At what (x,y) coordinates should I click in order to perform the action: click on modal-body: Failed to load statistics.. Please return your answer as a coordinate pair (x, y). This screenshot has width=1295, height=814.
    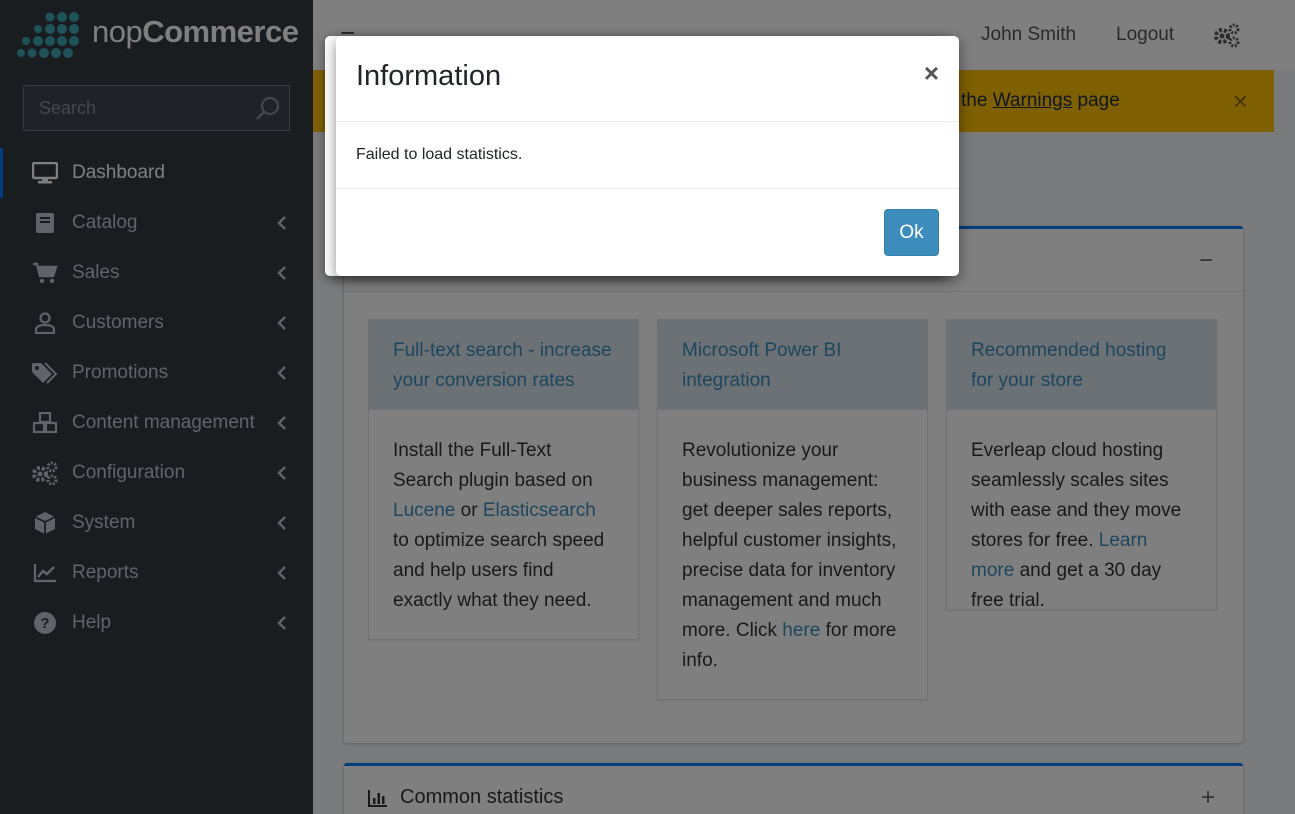
    Looking at the image, I should click on (647, 155).